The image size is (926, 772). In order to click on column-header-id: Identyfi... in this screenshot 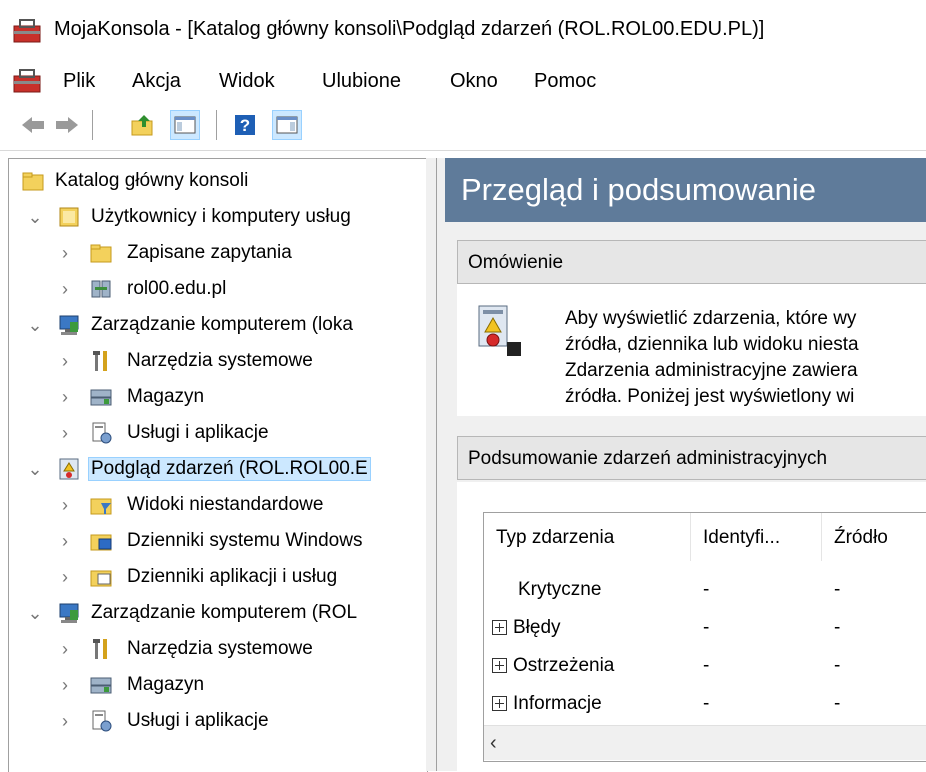, I will do `click(756, 537)`.